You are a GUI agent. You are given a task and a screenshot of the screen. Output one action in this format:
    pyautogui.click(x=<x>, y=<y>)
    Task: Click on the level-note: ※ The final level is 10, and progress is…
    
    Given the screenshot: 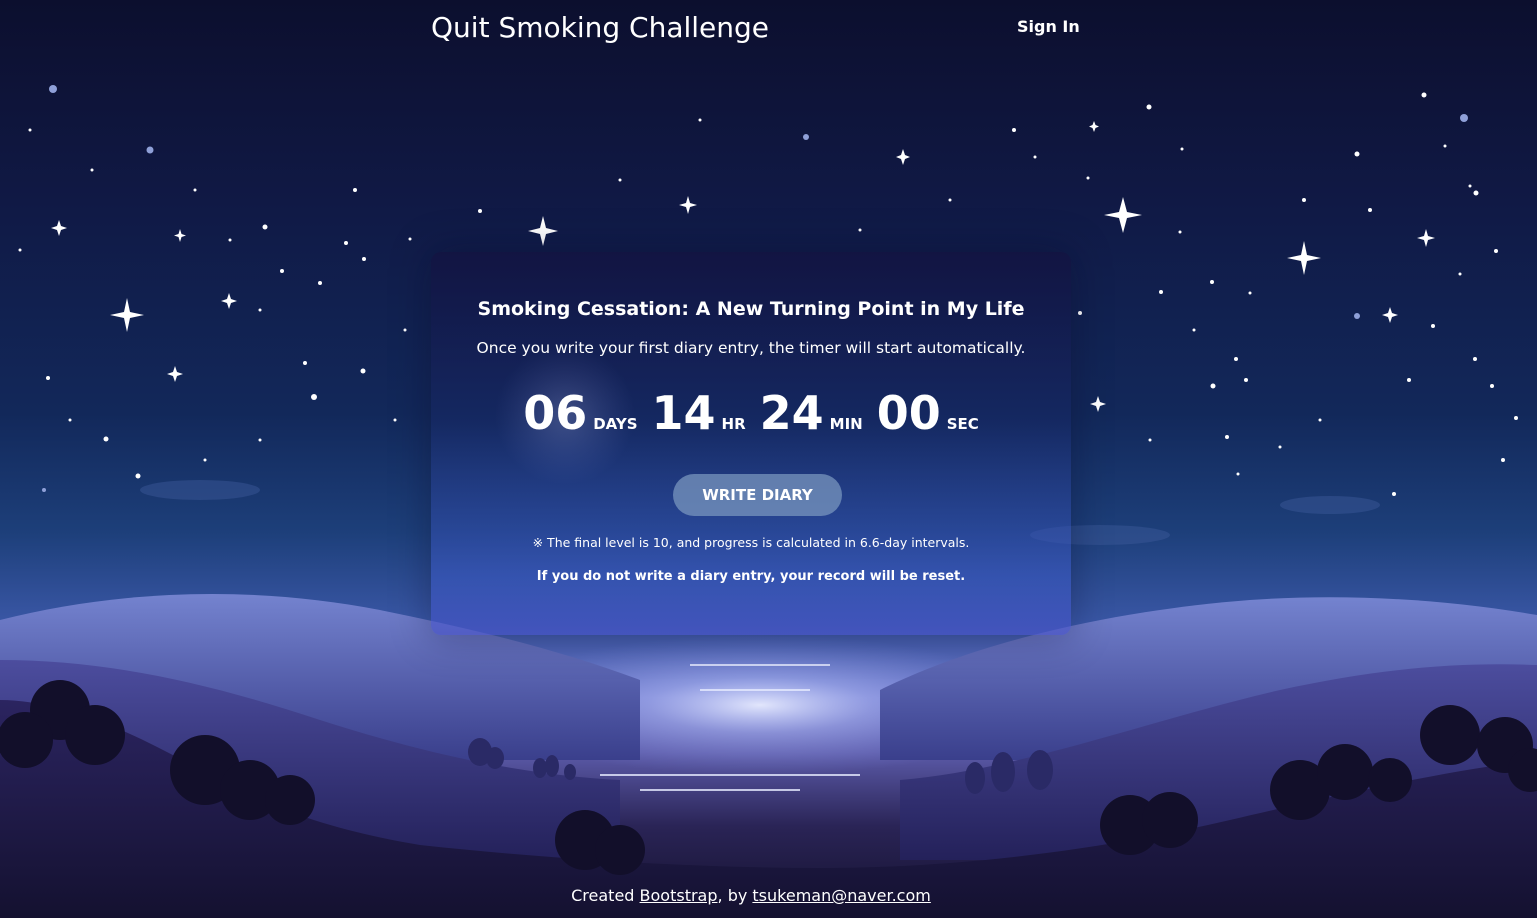 What is the action you would take?
    pyautogui.click(x=751, y=542)
    